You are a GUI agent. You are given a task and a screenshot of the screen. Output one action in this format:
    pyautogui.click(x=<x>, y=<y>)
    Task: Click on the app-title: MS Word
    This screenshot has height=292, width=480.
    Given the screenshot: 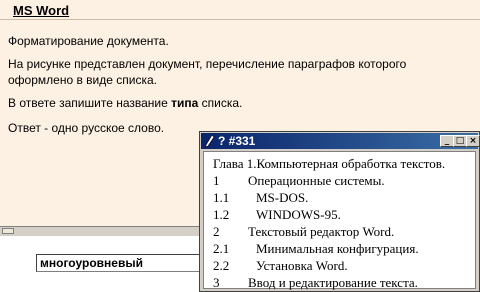 What is the action you would take?
    pyautogui.click(x=41, y=10)
    